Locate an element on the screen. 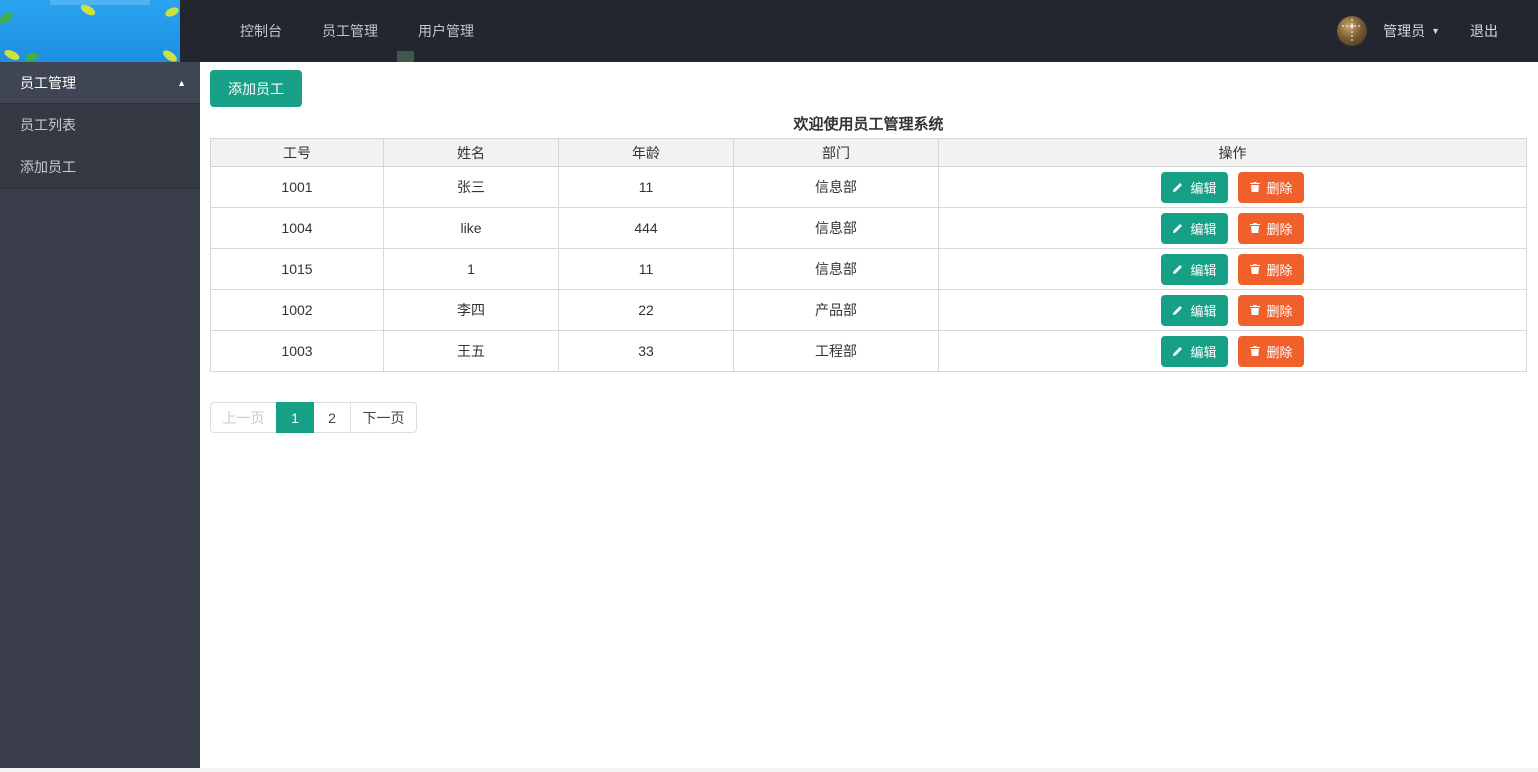 Image resolution: width=1538 pixels, height=772 pixels. main-nav: 控制台 员工管理 用户管理 is located at coordinates (357, 31).